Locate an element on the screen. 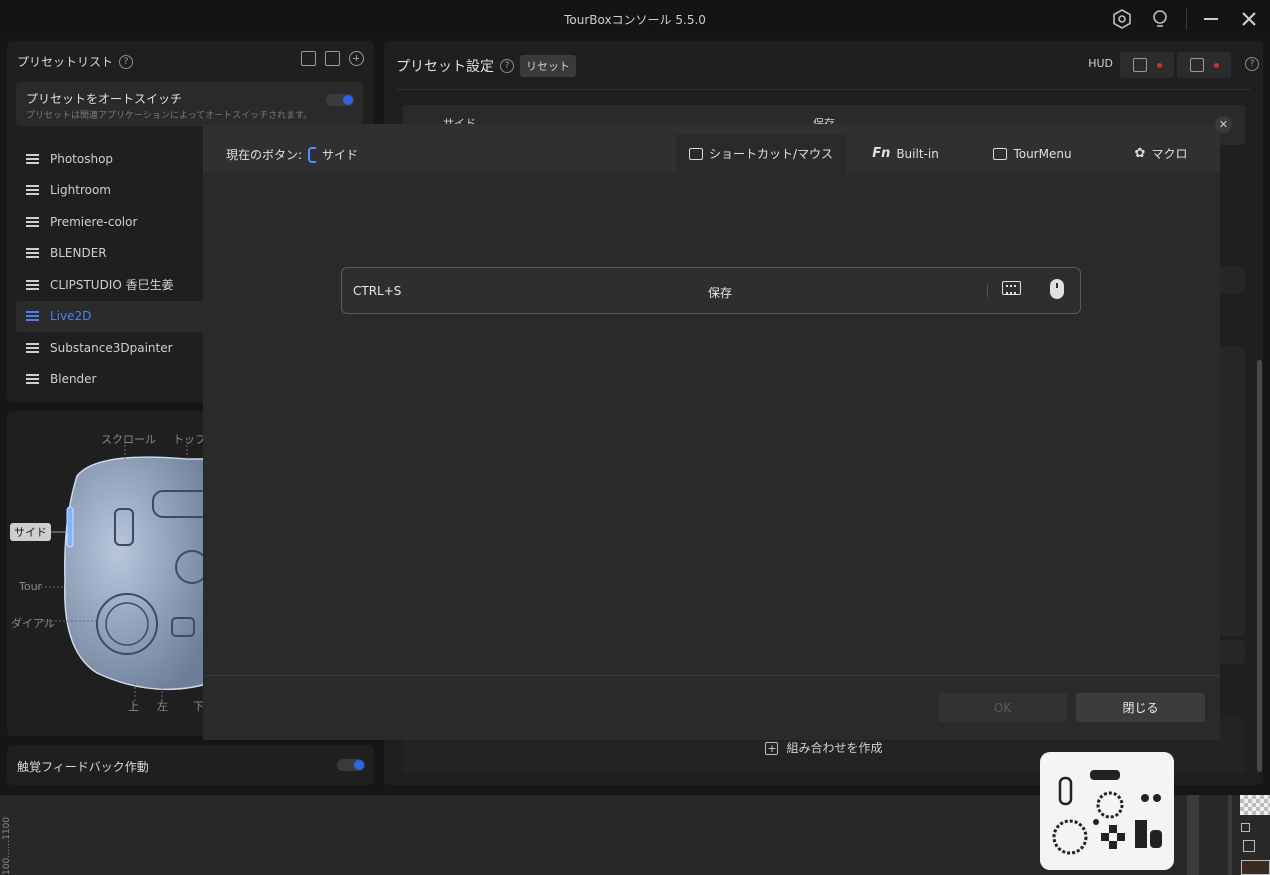  settings-hex-icon is located at coordinates (1122, 19).